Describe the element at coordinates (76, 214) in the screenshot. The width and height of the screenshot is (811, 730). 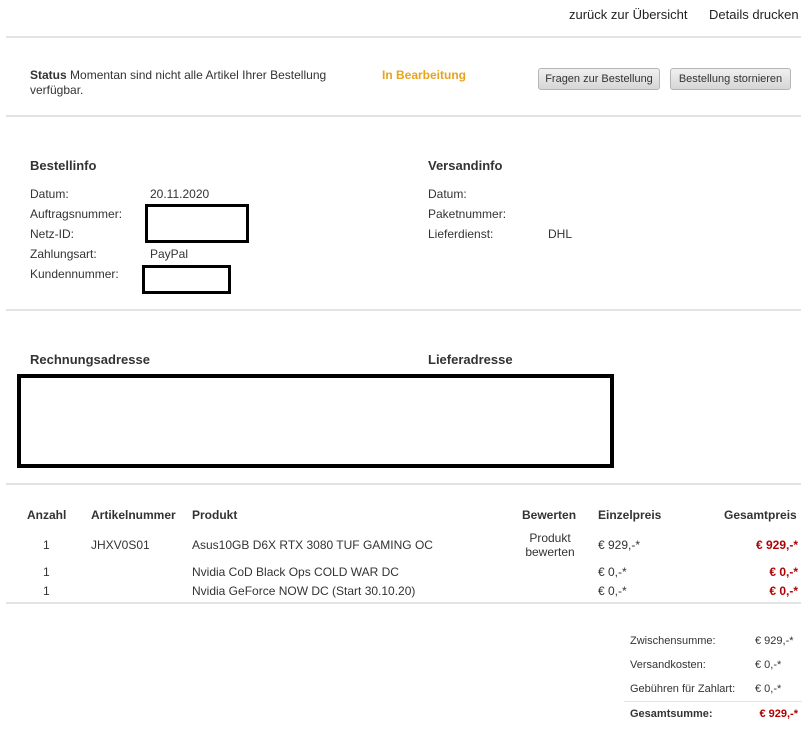
I see `order-number-label: Auftragsnummer:` at that location.